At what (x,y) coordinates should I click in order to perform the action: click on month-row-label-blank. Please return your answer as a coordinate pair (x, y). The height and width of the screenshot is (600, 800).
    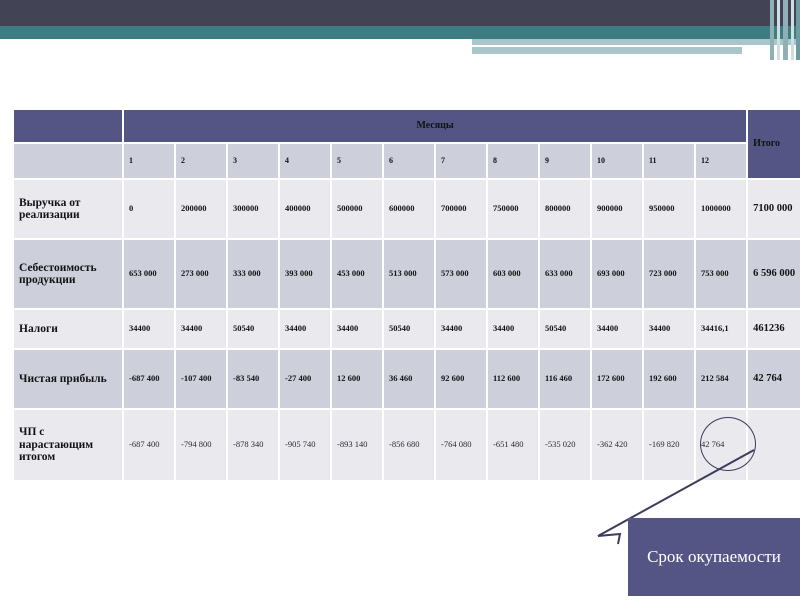
    Looking at the image, I should click on (68, 161).